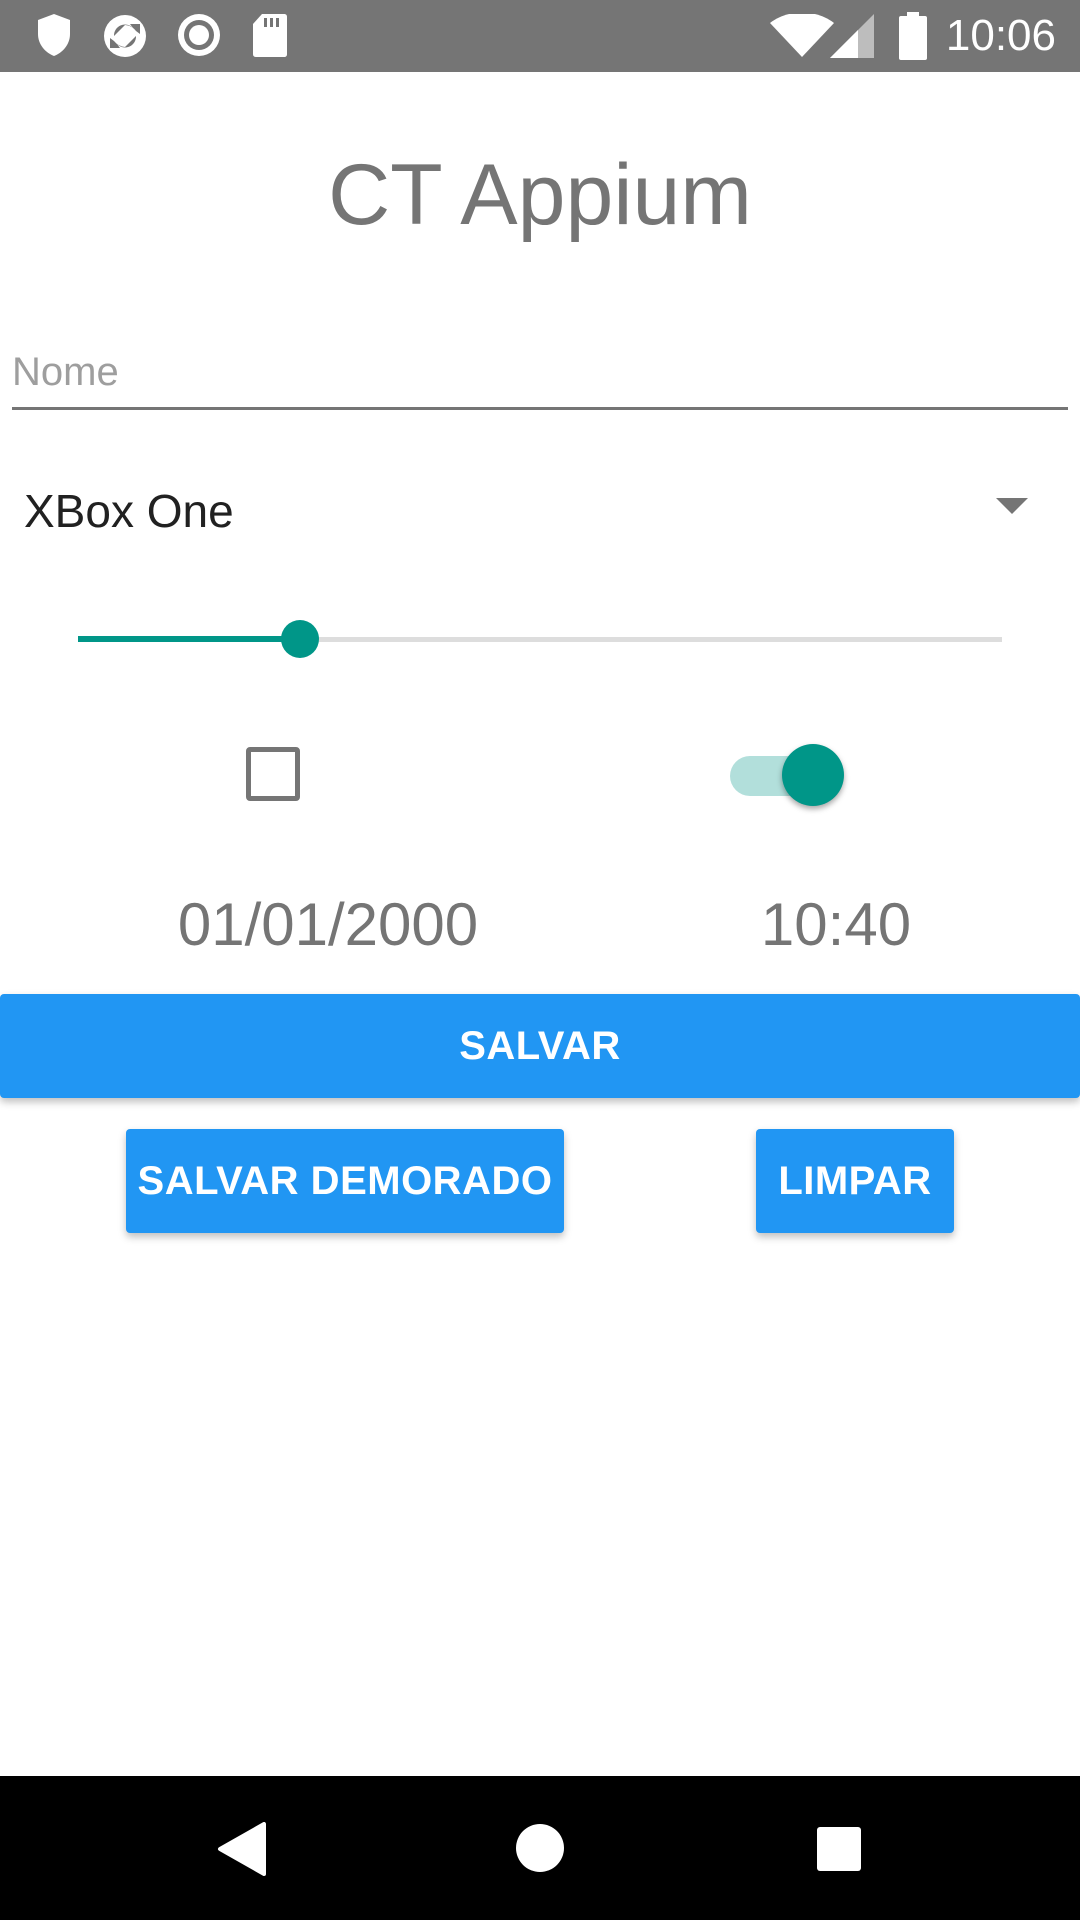 Image resolution: width=1080 pixels, height=1920 pixels. I want to click on battery-icon, so click(913, 36).